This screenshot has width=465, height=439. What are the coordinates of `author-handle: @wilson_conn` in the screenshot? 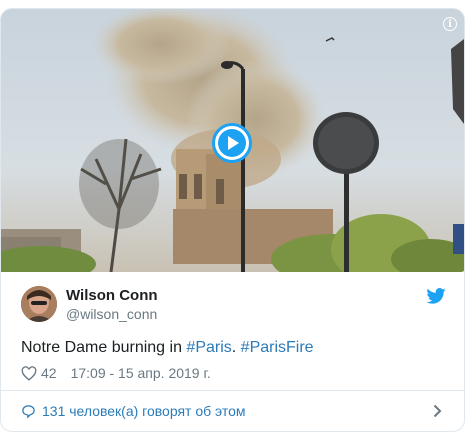 It's located at (111, 314).